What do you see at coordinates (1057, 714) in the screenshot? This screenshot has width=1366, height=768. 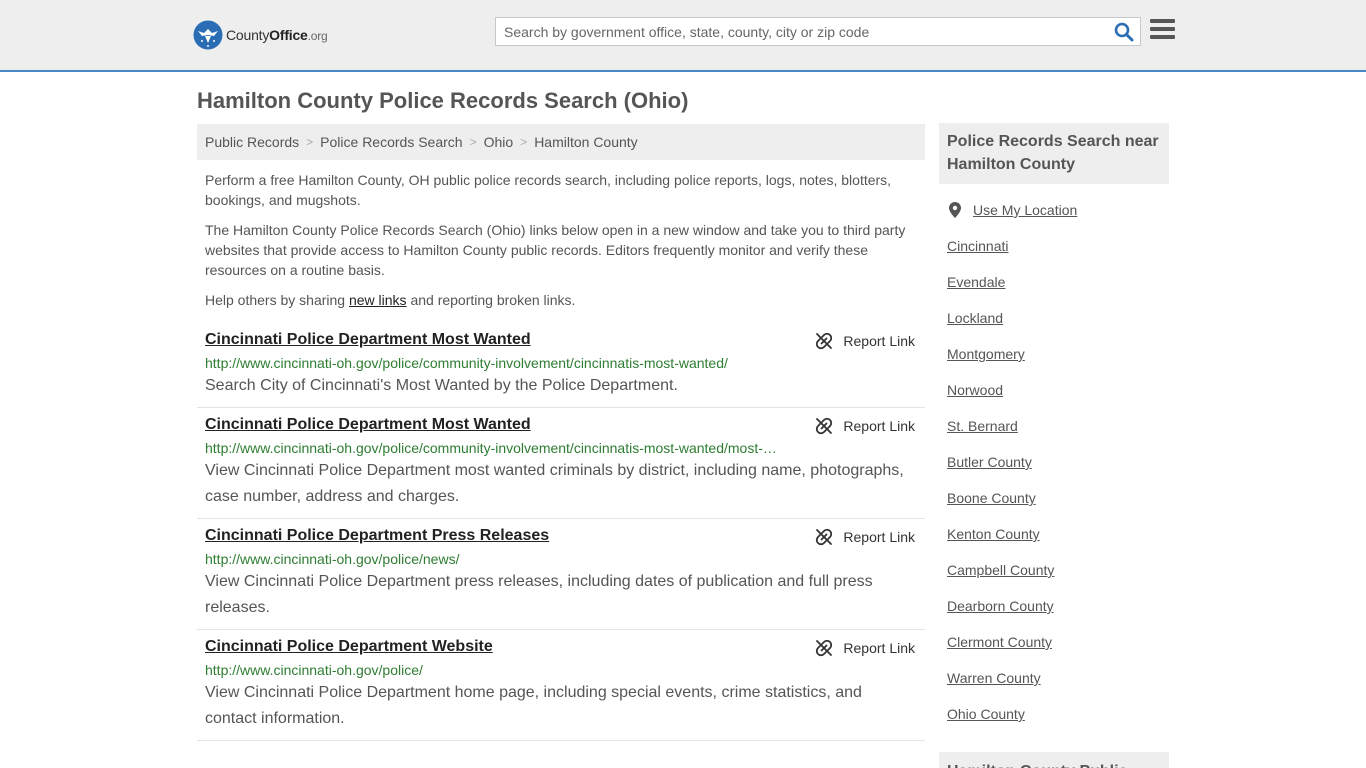 I see `sidebar-item-ohio-county: Ohio County` at bounding box center [1057, 714].